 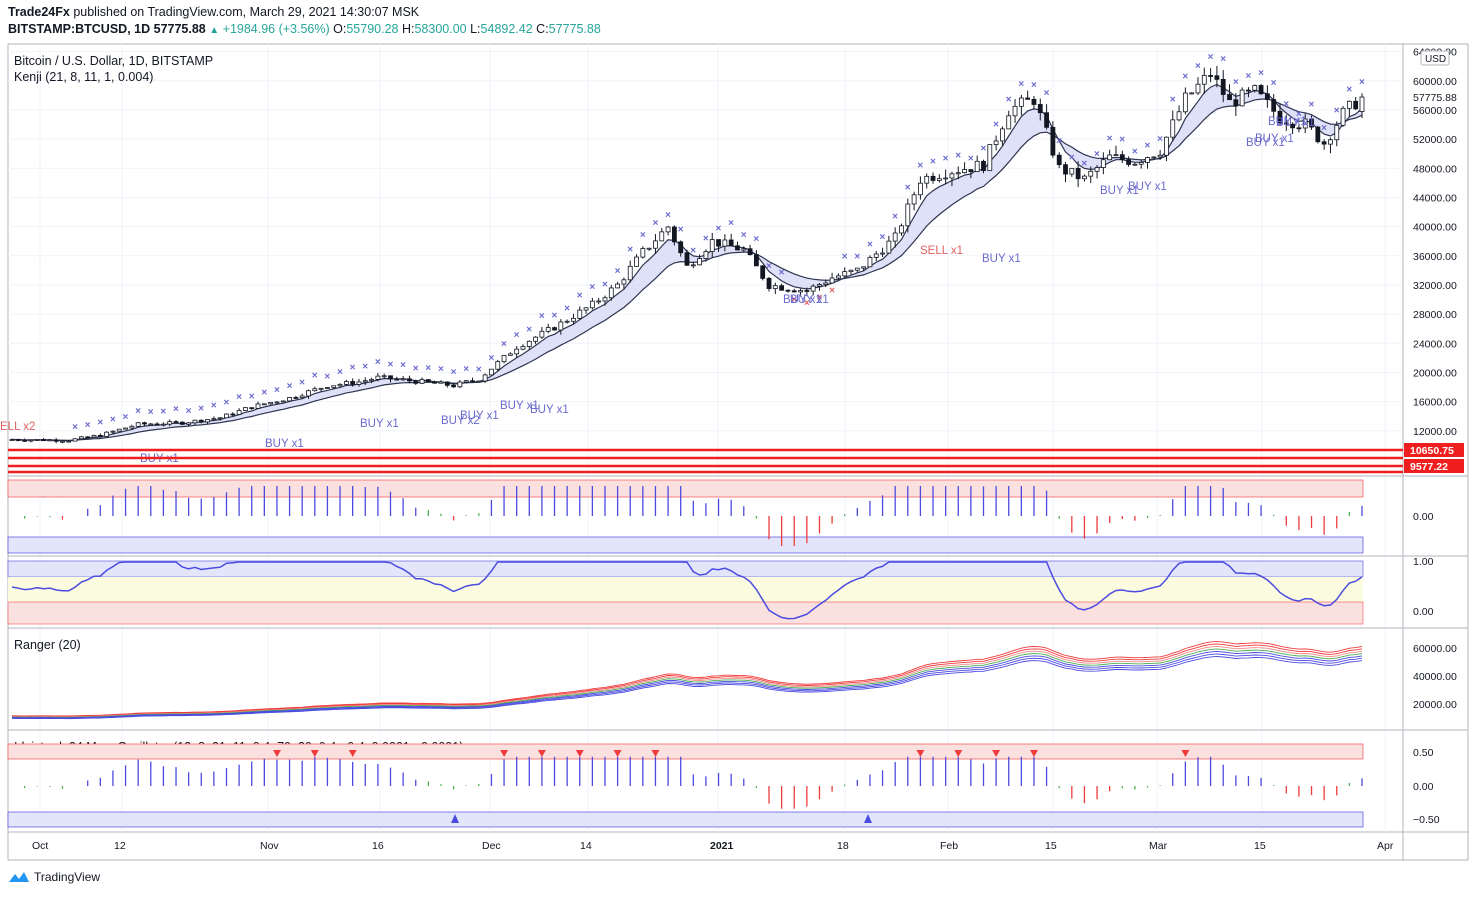 I want to click on ranger-axis-label: 40000.00, so click(x=1435, y=677).